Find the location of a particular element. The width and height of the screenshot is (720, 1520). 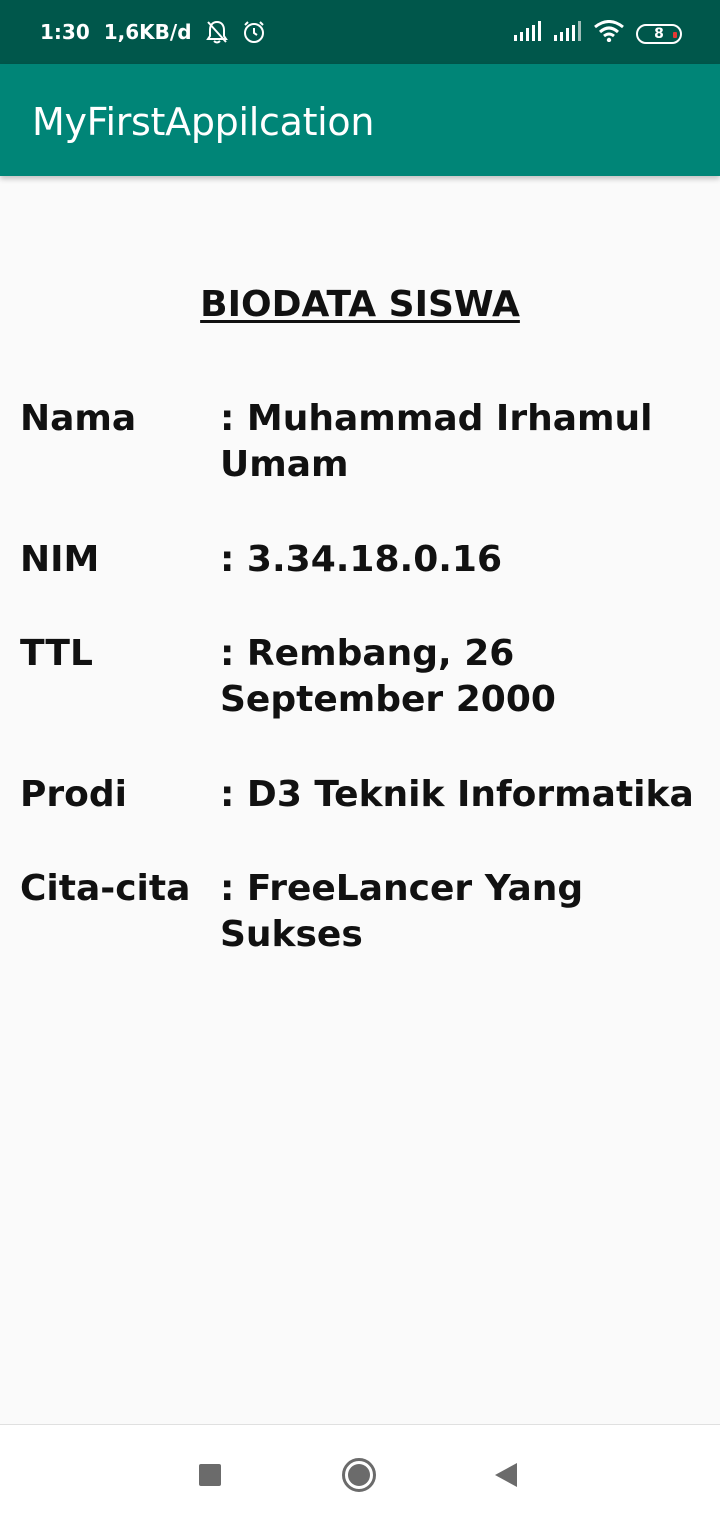

row-value: : D3 Teknik Informatika is located at coordinates (457, 794).